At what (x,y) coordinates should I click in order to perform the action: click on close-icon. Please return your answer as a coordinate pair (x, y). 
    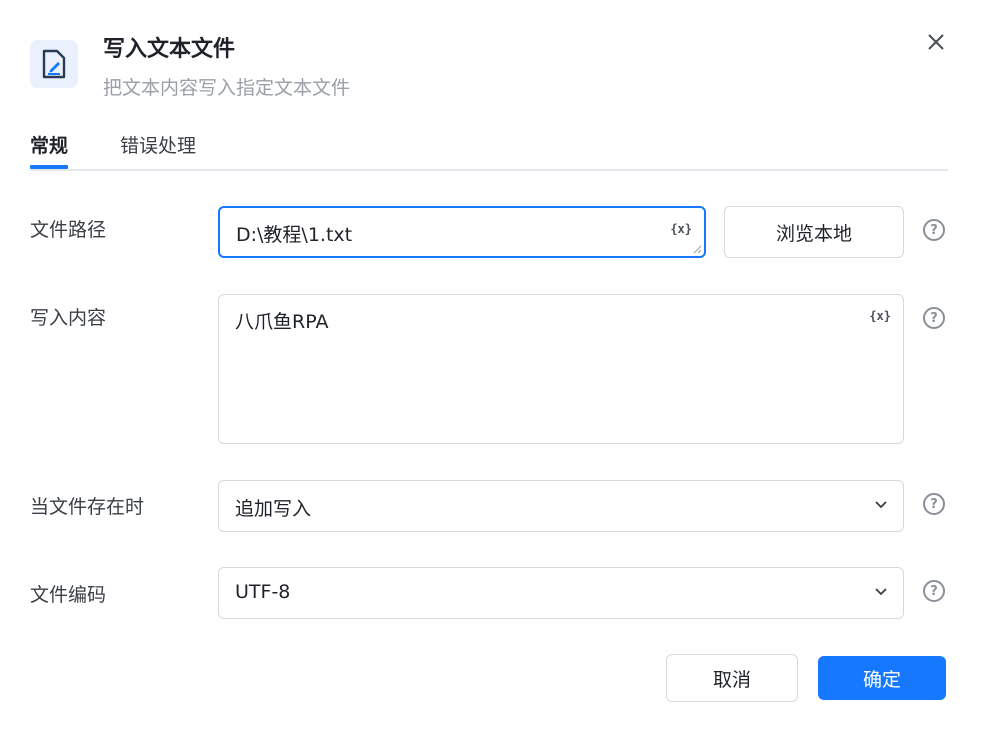
    Looking at the image, I should click on (936, 42).